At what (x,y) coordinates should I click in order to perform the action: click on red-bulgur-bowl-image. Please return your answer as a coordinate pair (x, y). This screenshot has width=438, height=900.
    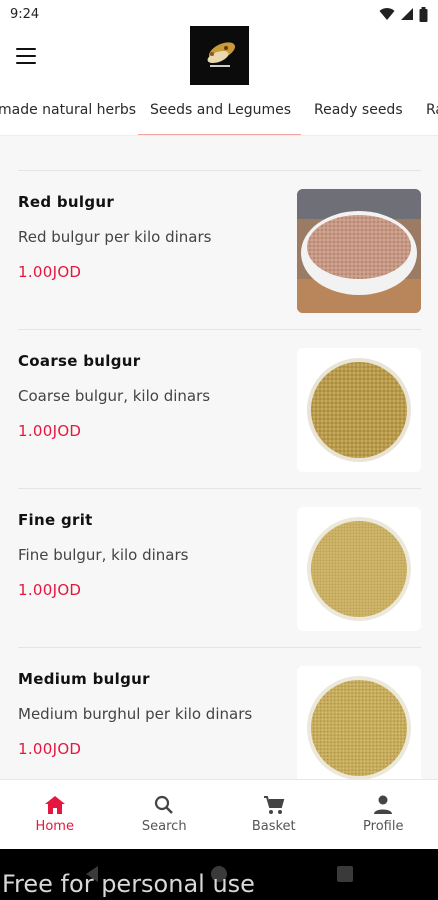
    Looking at the image, I should click on (359, 251).